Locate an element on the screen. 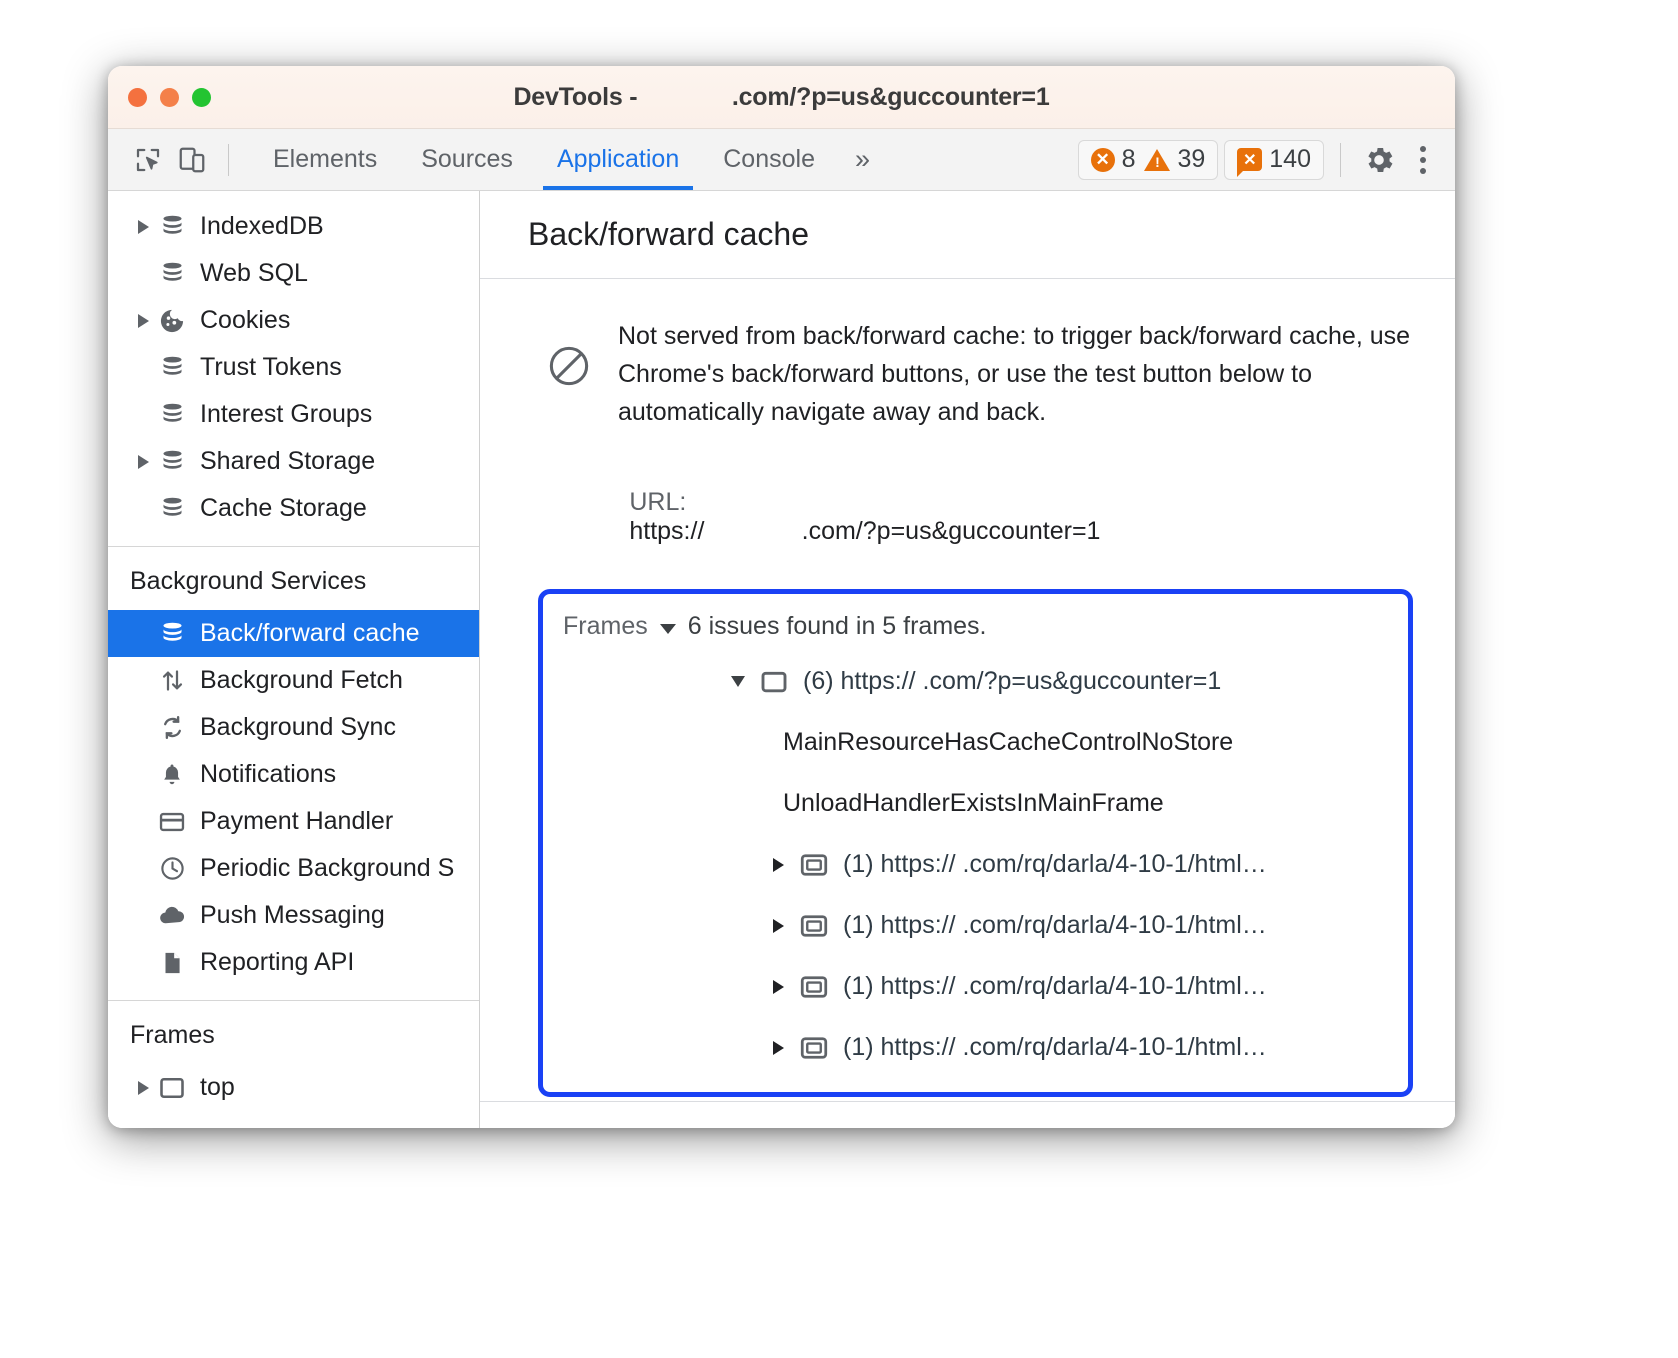 The height and width of the screenshot is (1358, 1678). frames-tree-header: Frames 6 issues found in 5 frames. is located at coordinates (977, 628).